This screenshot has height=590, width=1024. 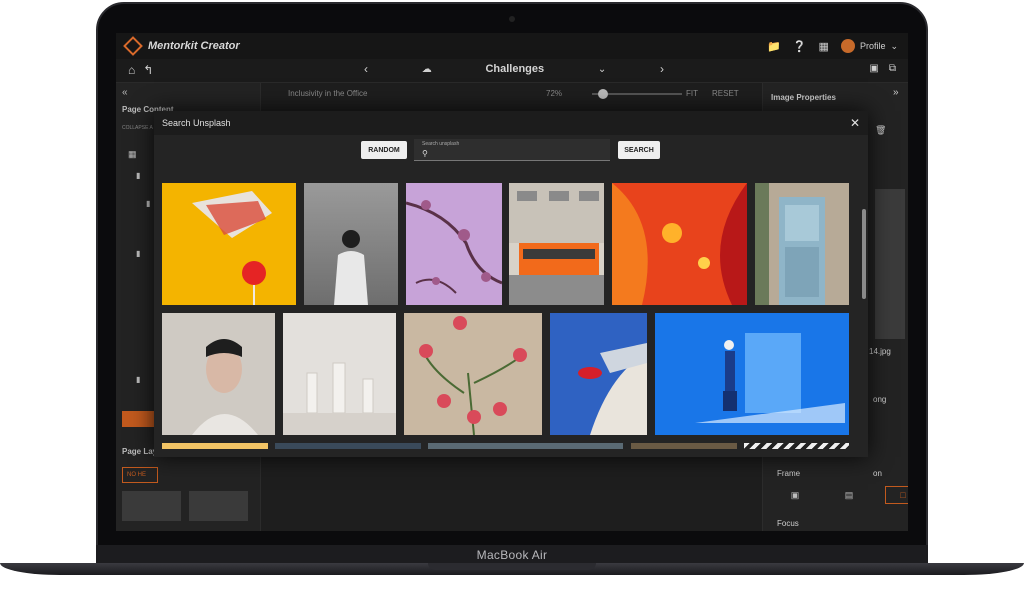 What do you see at coordinates (832, 46) in the screenshot?
I see `top-right-actions: 📁 ❔ ▦ Profile ⌄` at bounding box center [832, 46].